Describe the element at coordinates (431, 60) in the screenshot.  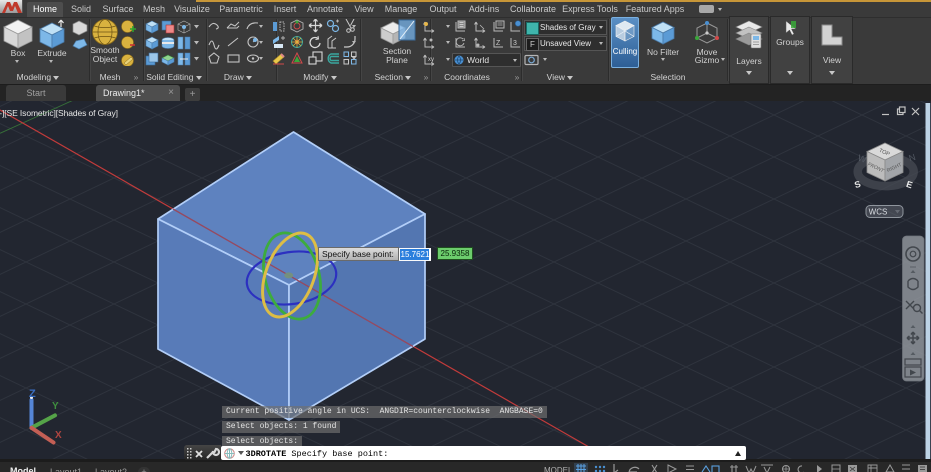
I see `svg-text: xy` at that location.